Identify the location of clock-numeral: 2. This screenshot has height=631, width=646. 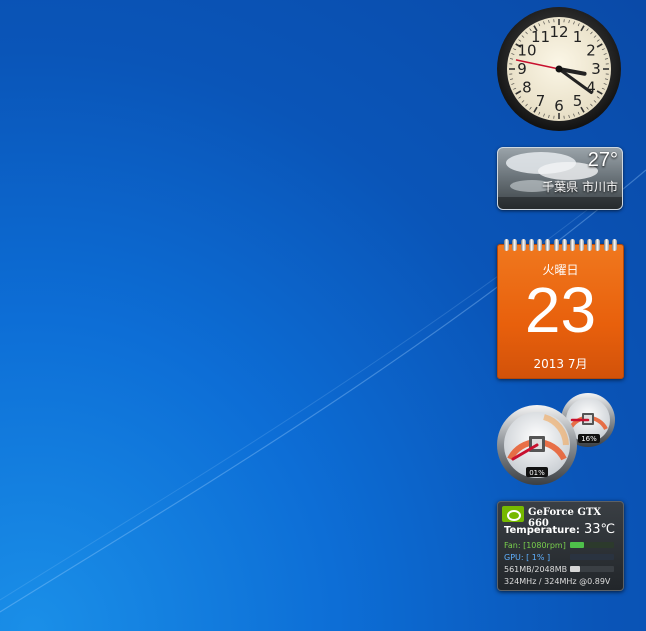
(591, 51).